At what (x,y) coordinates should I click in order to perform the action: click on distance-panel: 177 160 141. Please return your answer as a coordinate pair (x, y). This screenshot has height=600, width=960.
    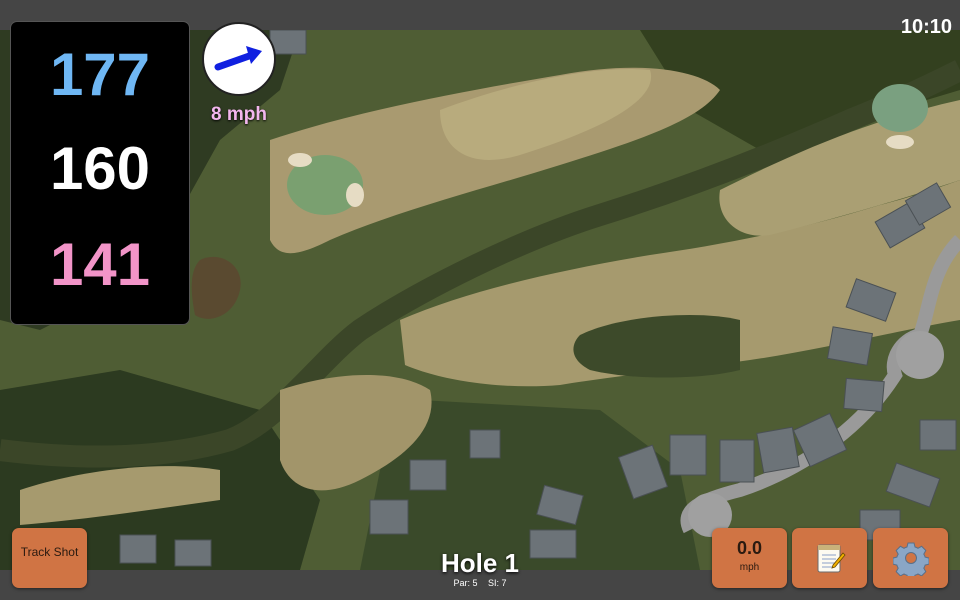
    Looking at the image, I should click on (100, 173).